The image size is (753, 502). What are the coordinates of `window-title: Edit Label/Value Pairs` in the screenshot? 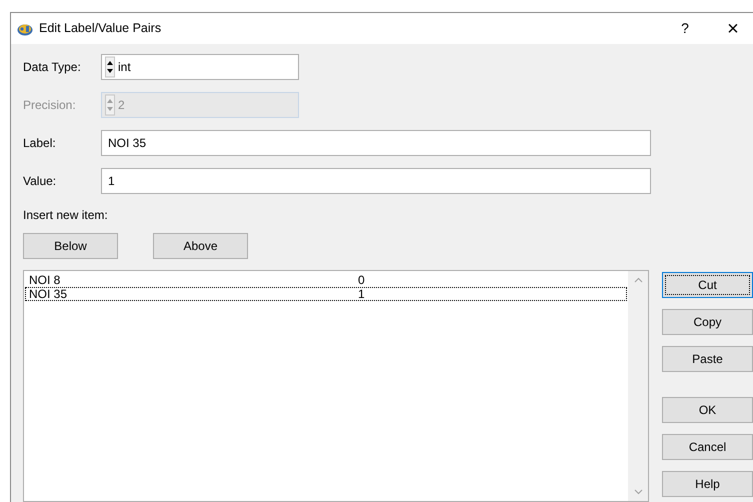 It's located at (100, 29).